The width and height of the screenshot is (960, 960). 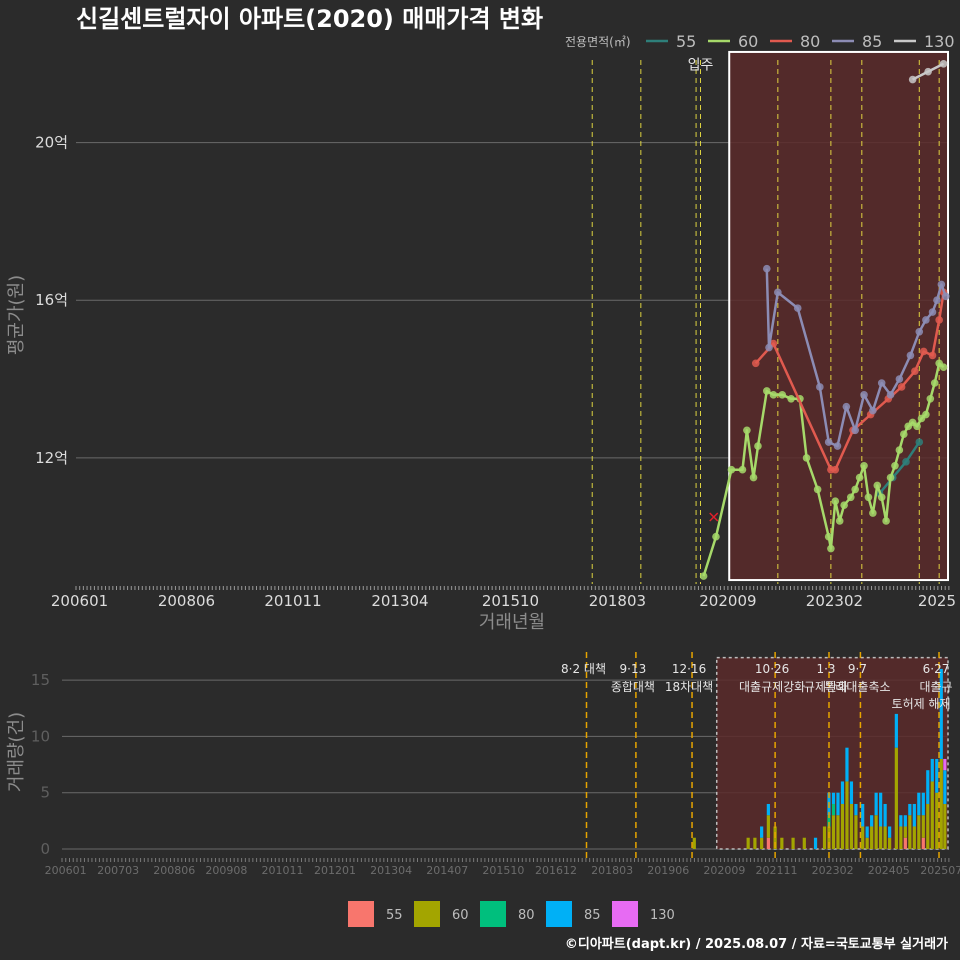 I want to click on legend-text-60: 60, so click(x=460, y=915).